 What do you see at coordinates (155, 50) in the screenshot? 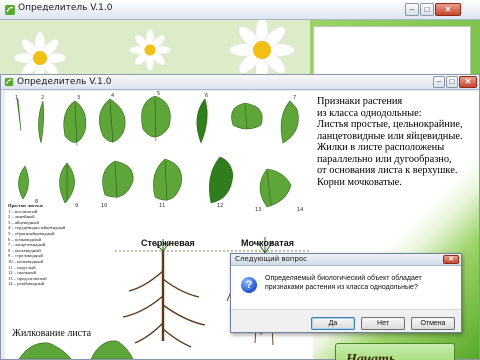
I see `daisy-flowers-image` at bounding box center [155, 50].